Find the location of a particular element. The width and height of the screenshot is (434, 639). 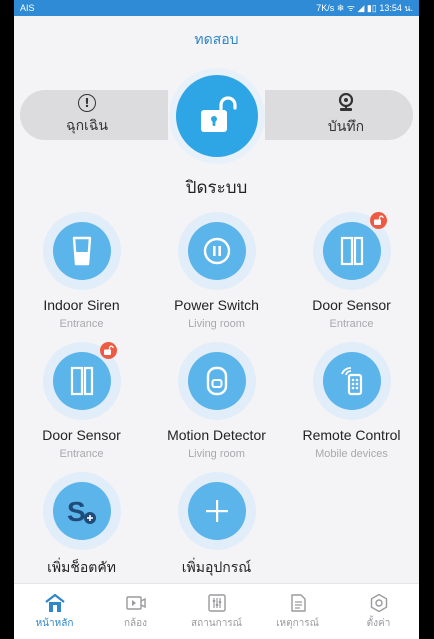

plus-icon is located at coordinates (216, 511).